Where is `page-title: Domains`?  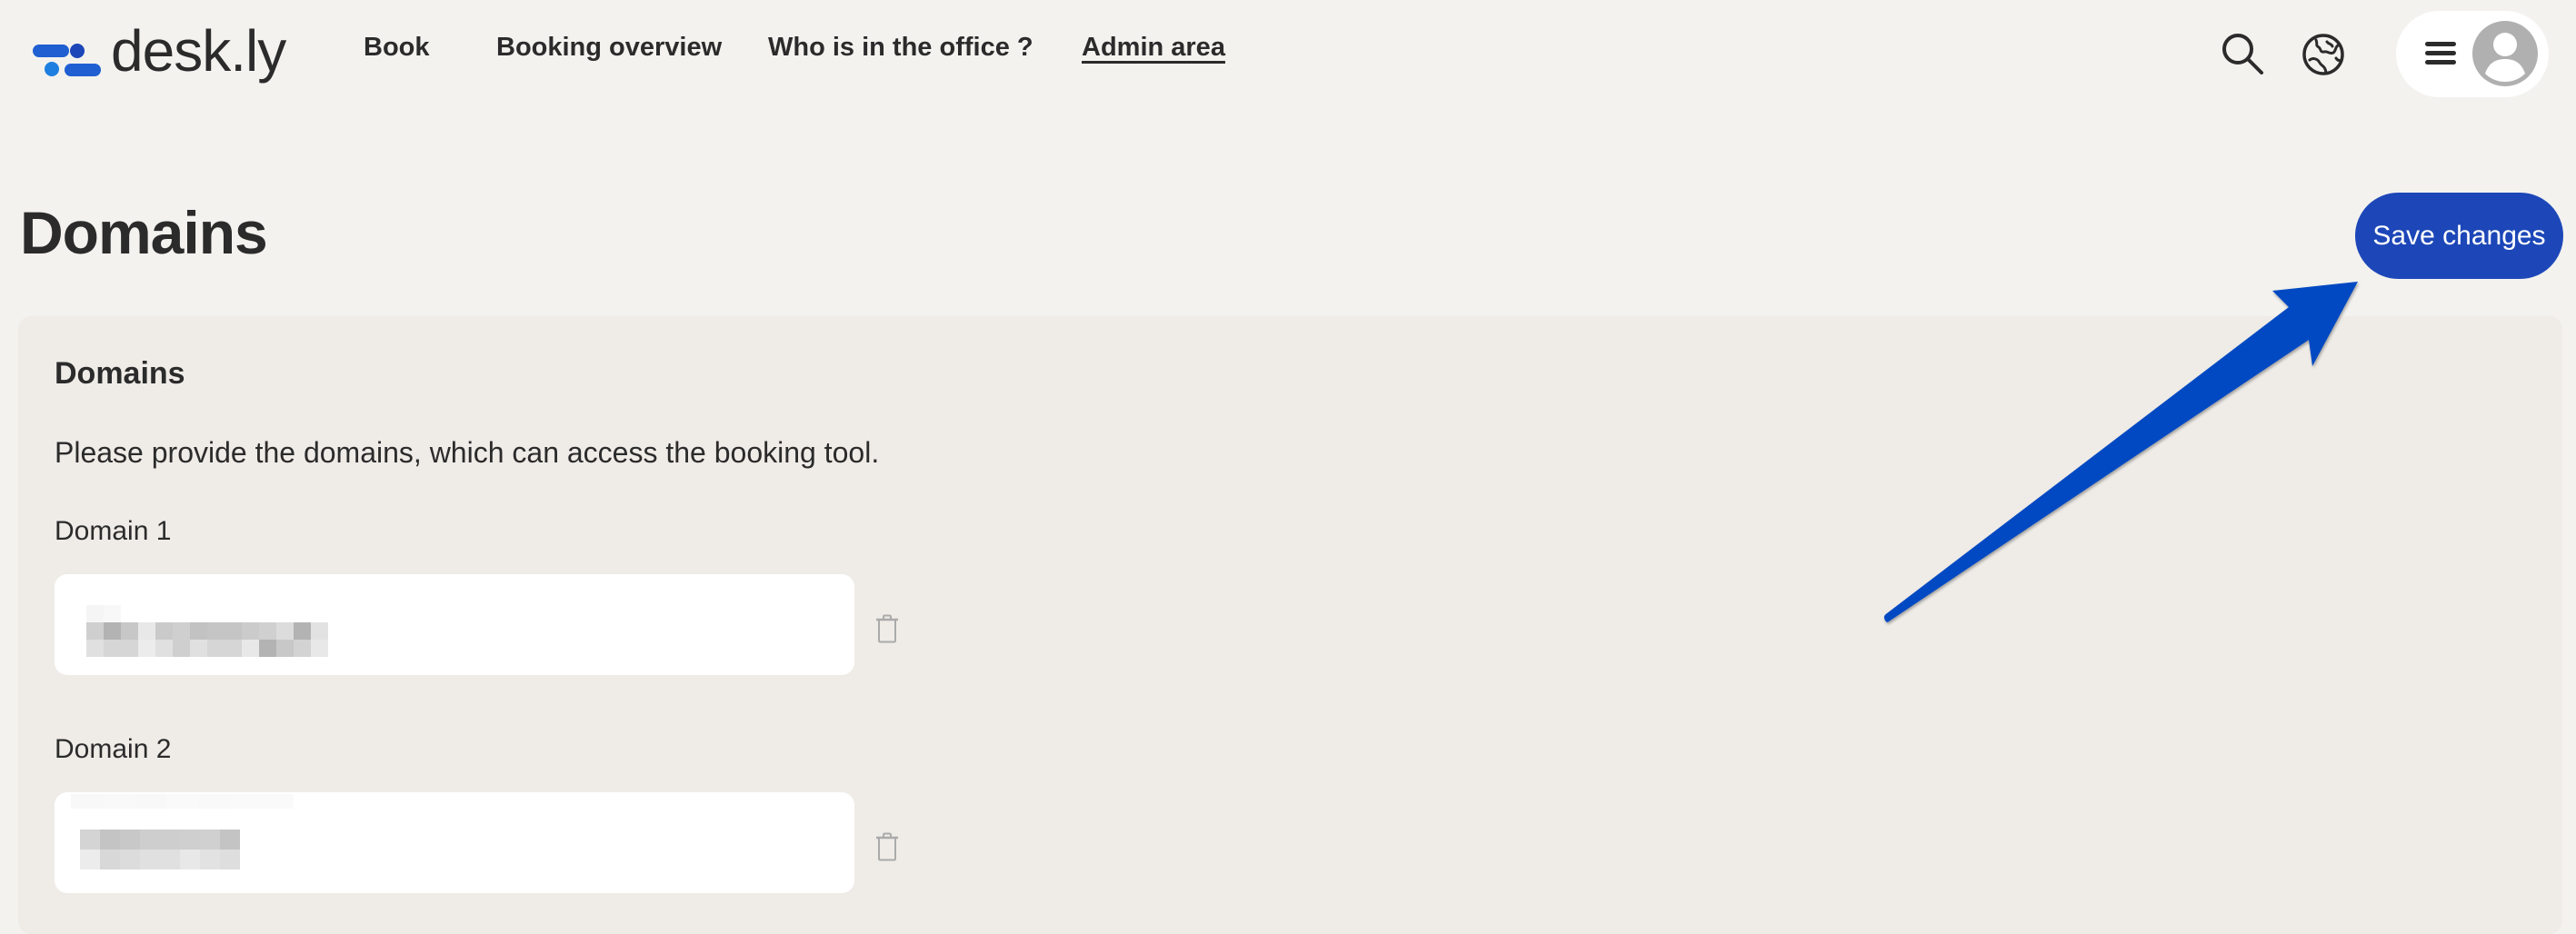
page-title: Domains is located at coordinates (144, 233).